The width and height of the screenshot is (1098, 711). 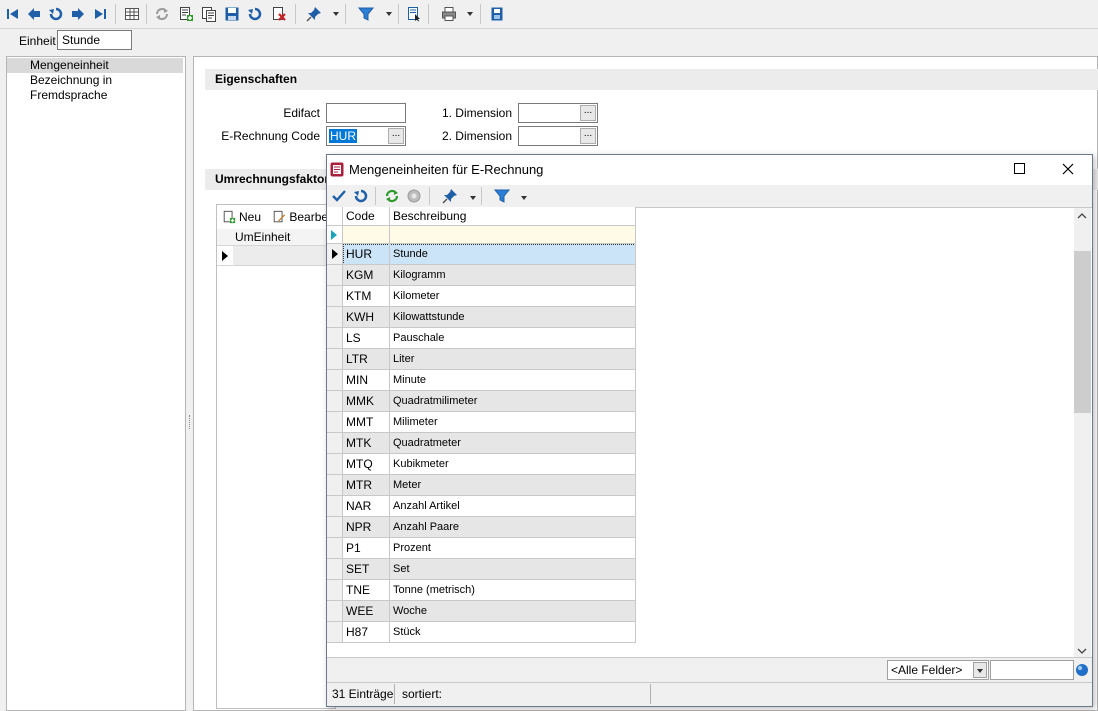 I want to click on document-icon, so click(x=414, y=14).